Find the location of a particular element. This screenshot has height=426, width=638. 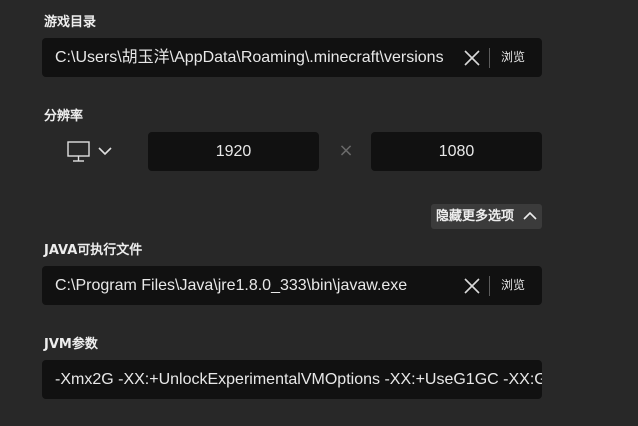

game-directory-clear-button is located at coordinates (472, 58).